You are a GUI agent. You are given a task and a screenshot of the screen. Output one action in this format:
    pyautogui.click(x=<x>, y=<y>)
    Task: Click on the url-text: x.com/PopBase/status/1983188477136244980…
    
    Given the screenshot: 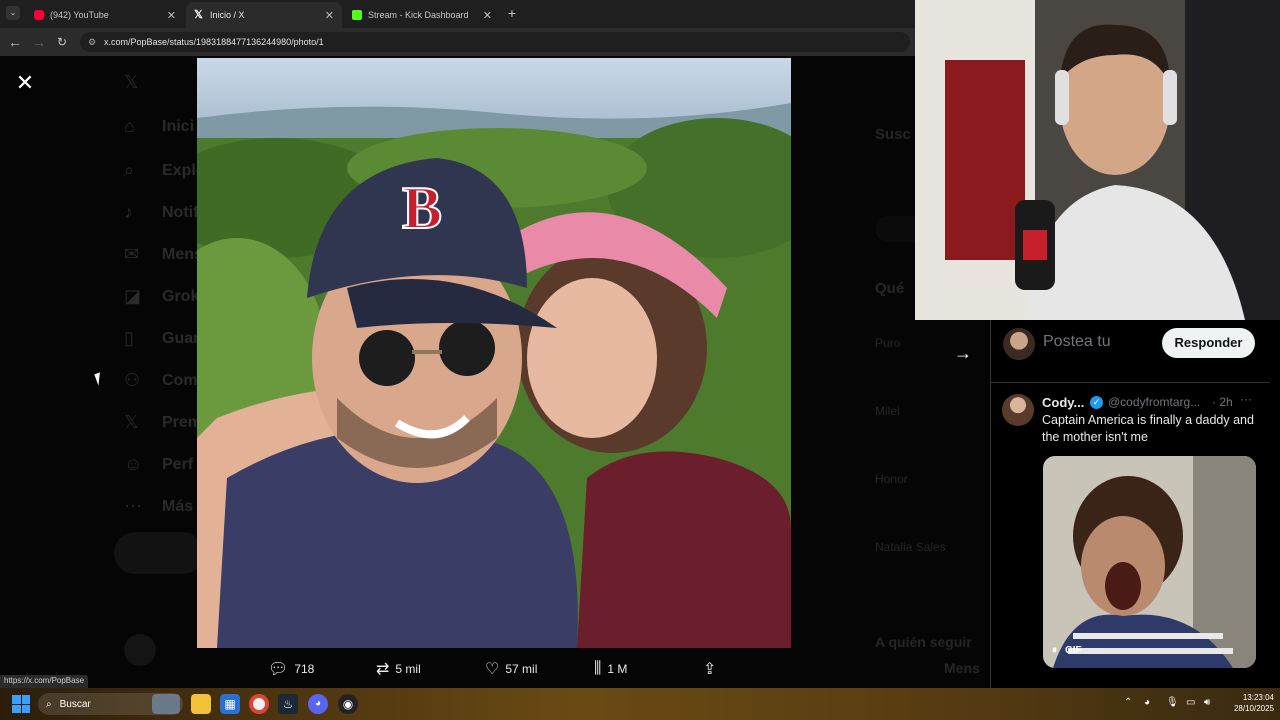 What is the action you would take?
    pyautogui.click(x=214, y=42)
    